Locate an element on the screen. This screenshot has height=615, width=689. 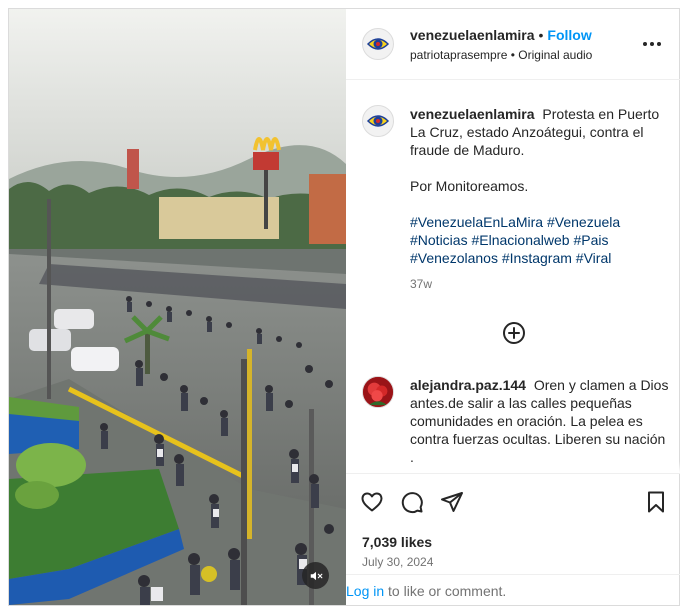
share-button is located at coordinates (452, 502).